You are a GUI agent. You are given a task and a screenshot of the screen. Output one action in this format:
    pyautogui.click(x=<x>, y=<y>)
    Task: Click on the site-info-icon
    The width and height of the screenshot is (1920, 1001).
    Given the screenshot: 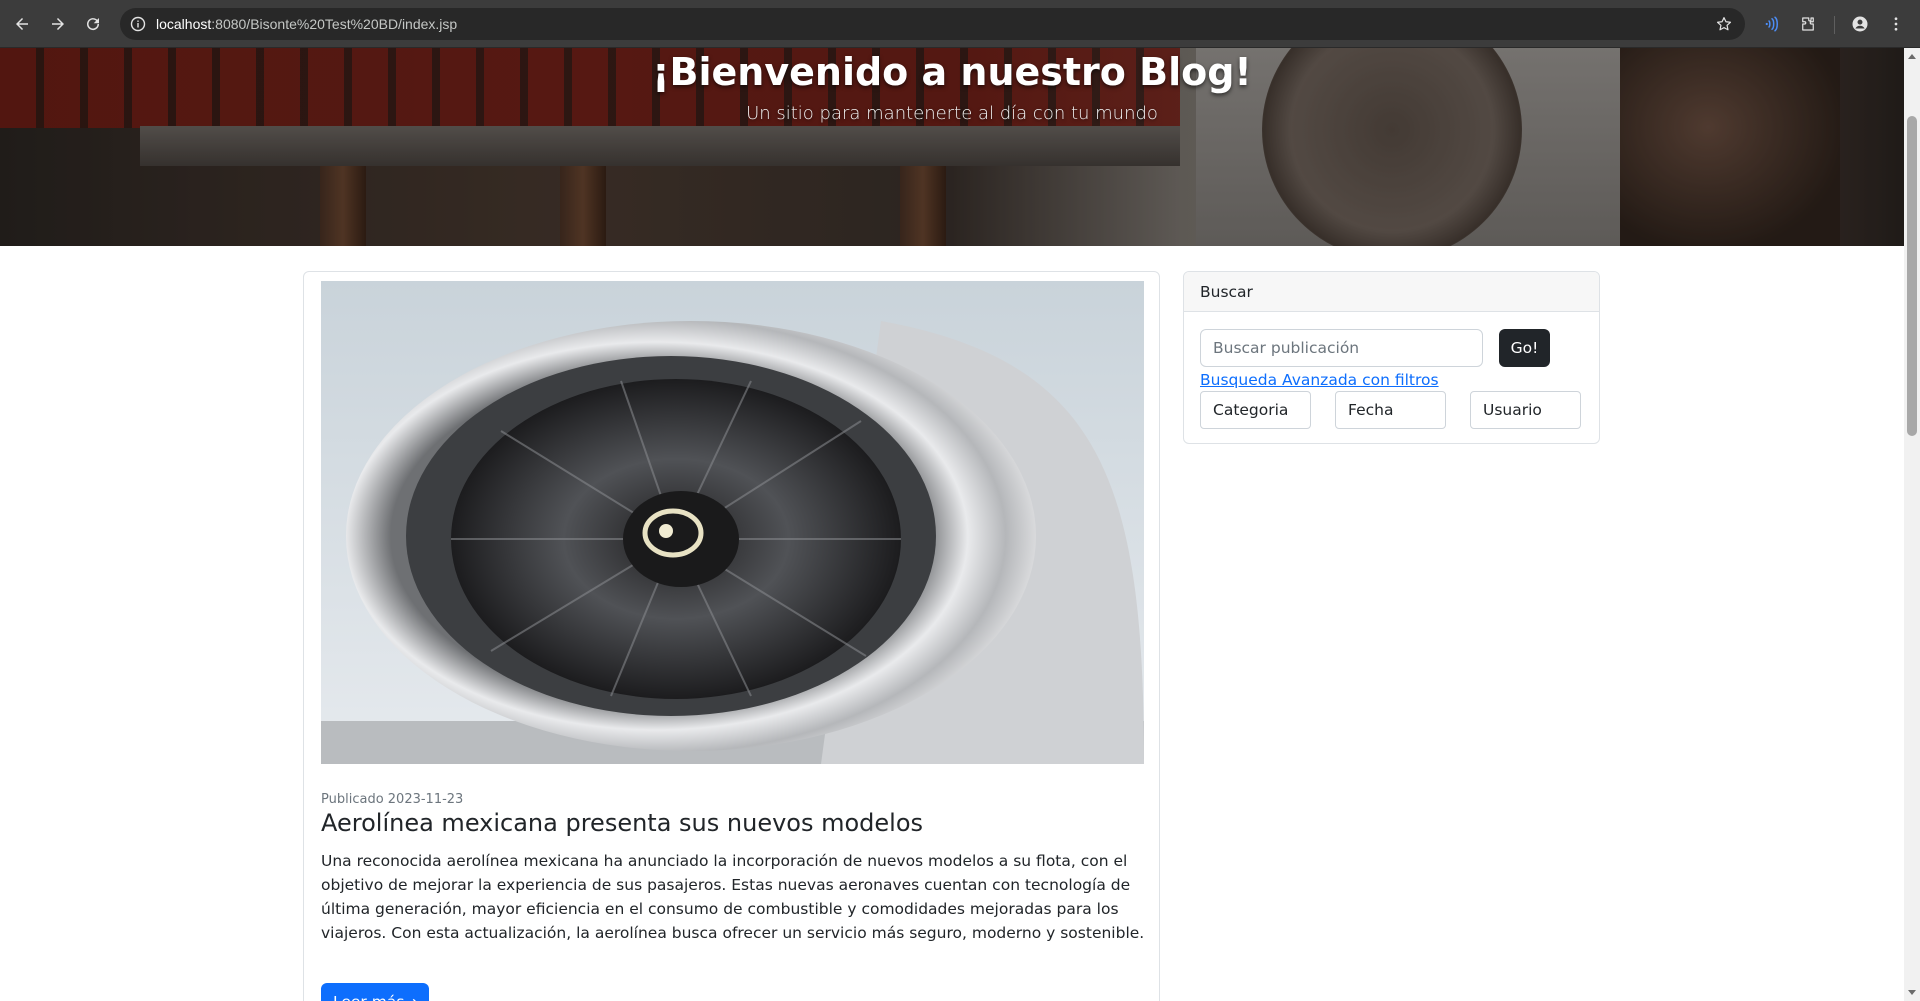 What is the action you would take?
    pyautogui.click(x=138, y=24)
    